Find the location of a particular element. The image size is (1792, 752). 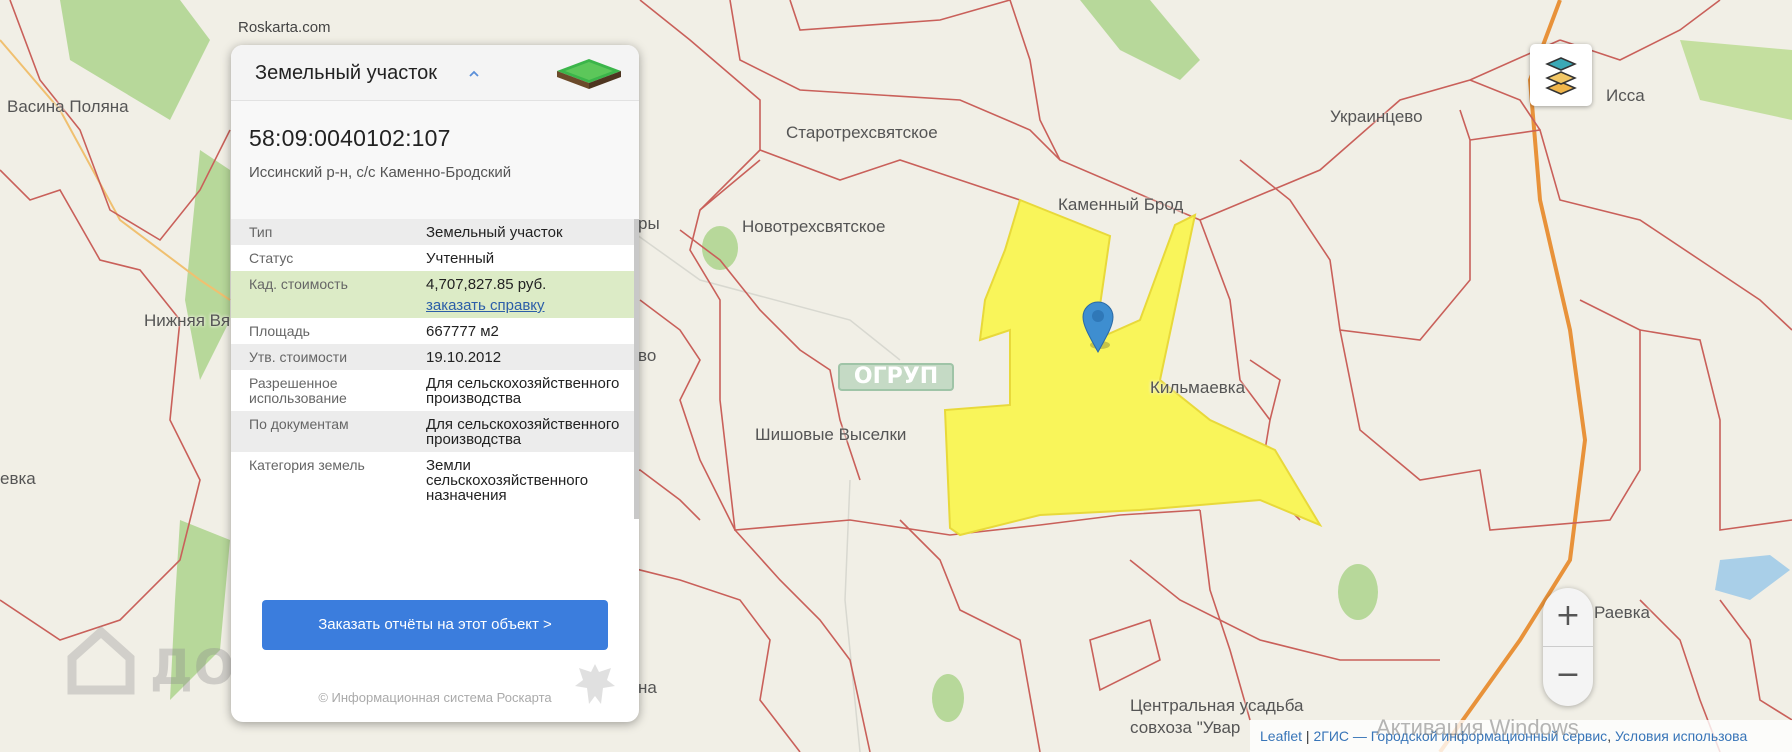

row-value: Земельный участок is located at coordinates (494, 232).